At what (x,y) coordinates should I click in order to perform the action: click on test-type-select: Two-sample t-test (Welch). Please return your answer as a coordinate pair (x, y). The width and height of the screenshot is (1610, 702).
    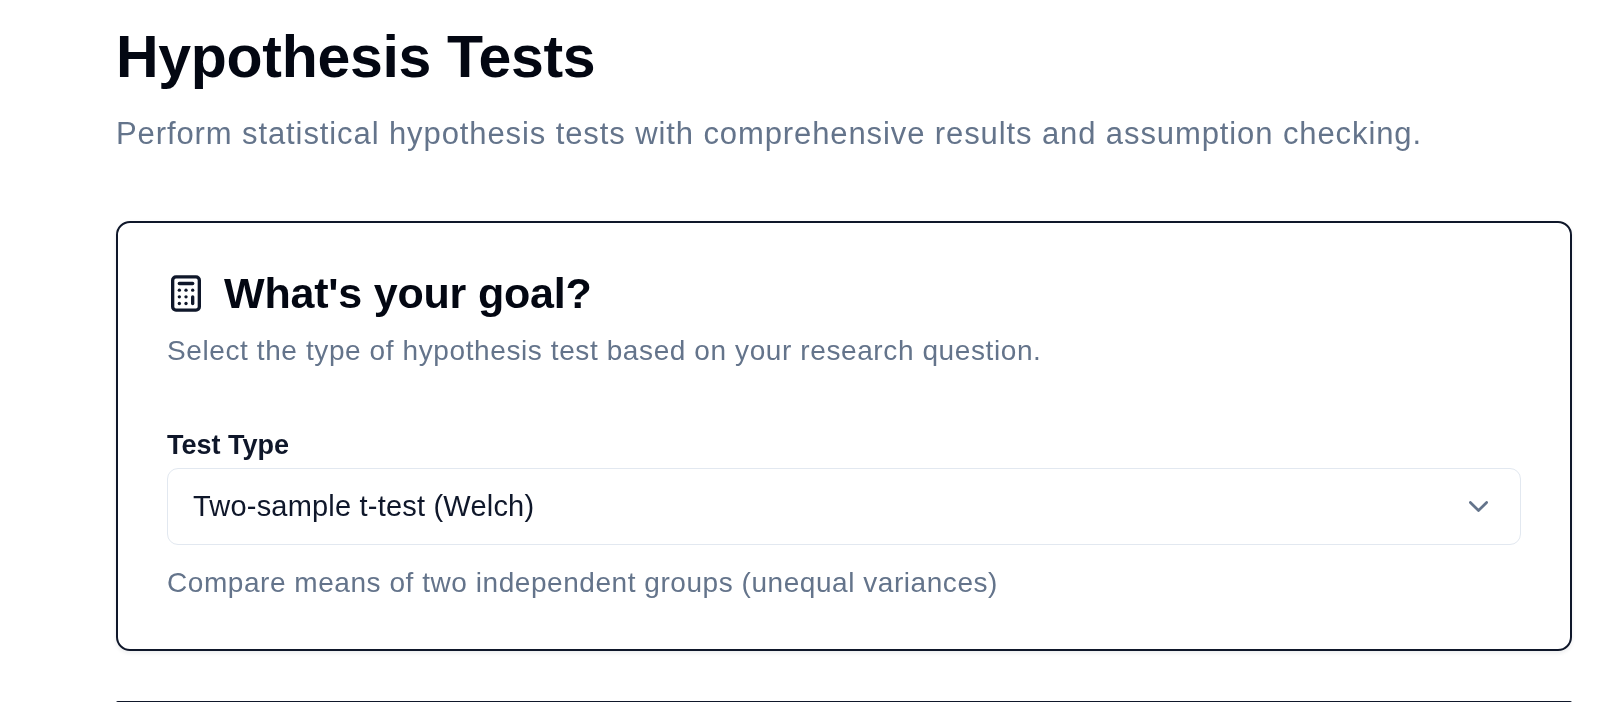
    Looking at the image, I should click on (844, 506).